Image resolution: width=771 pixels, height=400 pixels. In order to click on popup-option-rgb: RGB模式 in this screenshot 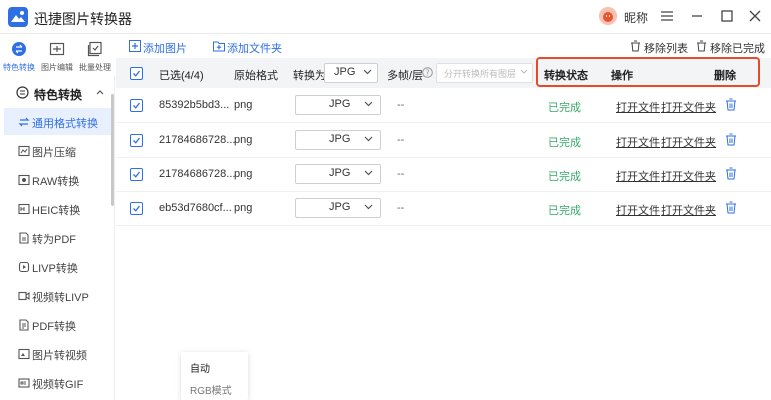, I will do `click(211, 389)`.